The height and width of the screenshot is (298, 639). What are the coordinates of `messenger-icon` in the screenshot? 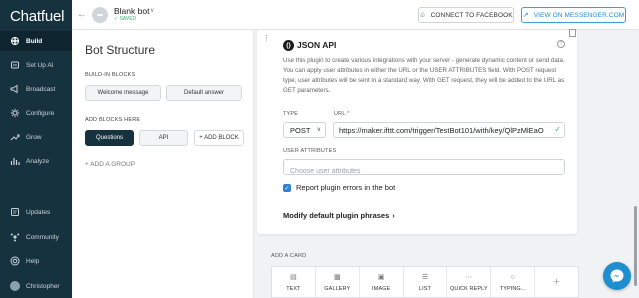 It's located at (617, 276).